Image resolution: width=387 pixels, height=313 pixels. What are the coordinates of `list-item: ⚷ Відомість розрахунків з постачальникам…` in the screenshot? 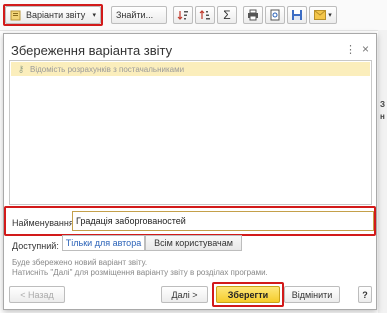 It's located at (190, 69).